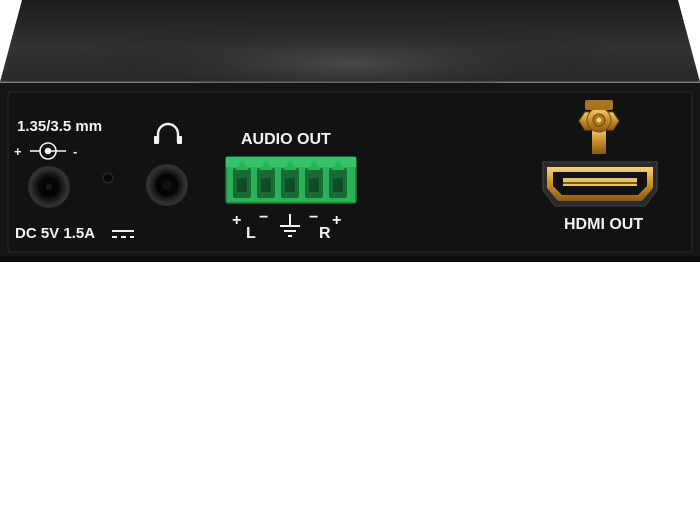 This screenshot has width=700, height=525. I want to click on pin-left-label: L, so click(251, 233).